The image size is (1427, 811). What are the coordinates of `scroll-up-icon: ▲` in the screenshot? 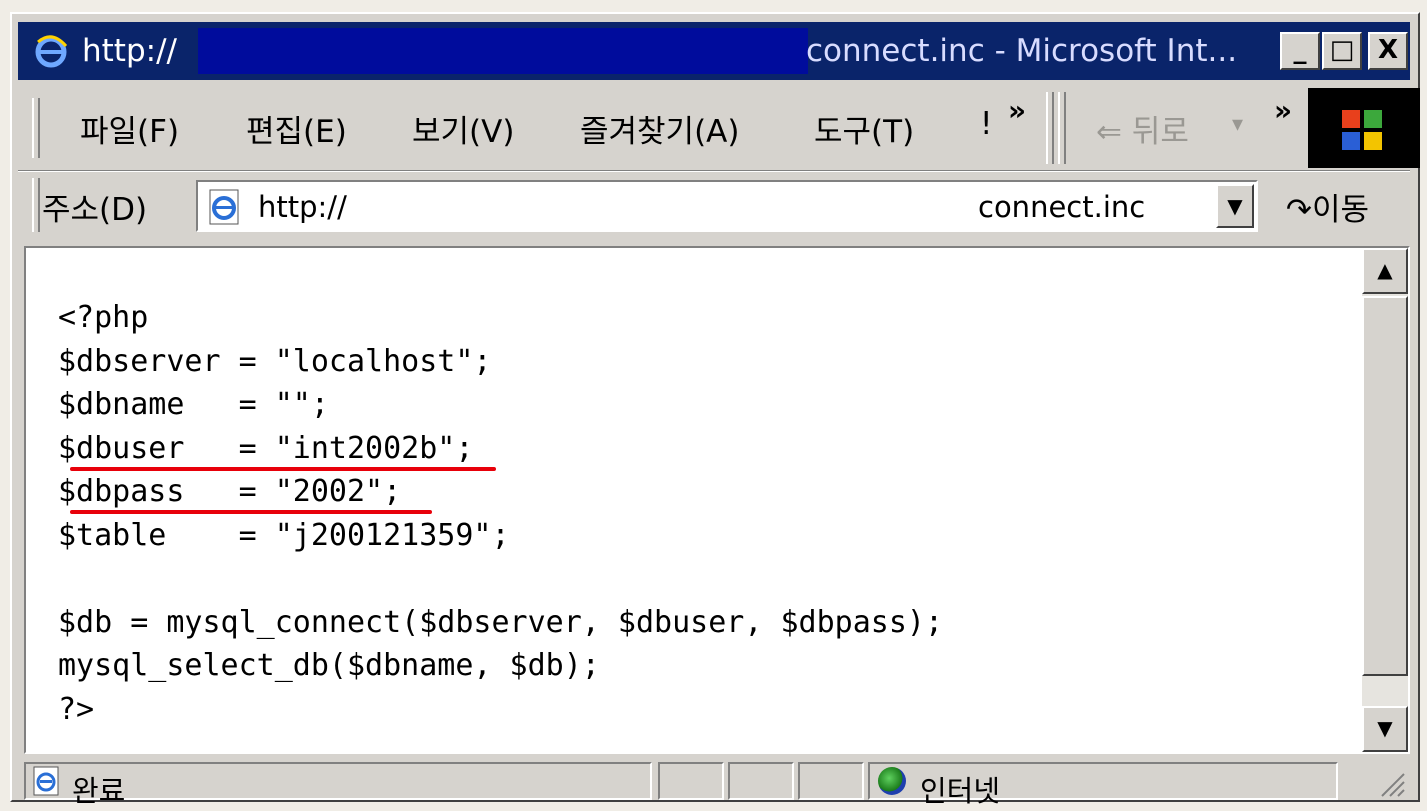 It's located at (1385, 271).